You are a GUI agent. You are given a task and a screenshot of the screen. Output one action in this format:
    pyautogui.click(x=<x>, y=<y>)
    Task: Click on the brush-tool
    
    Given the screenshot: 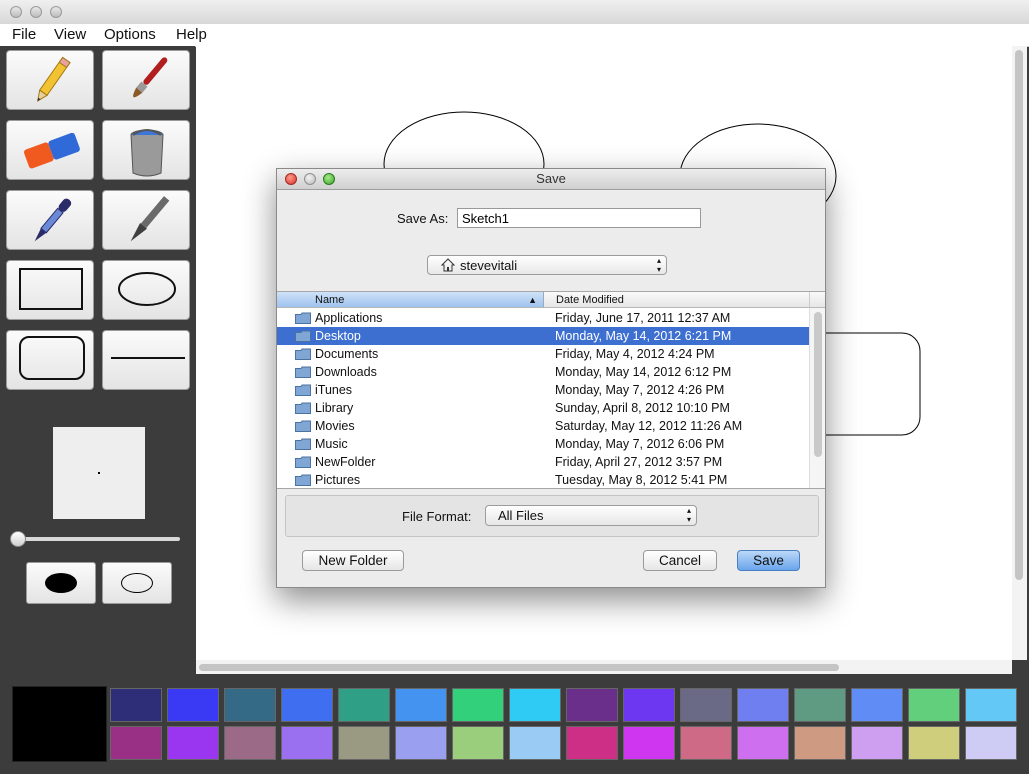 What is the action you would take?
    pyautogui.click(x=146, y=80)
    